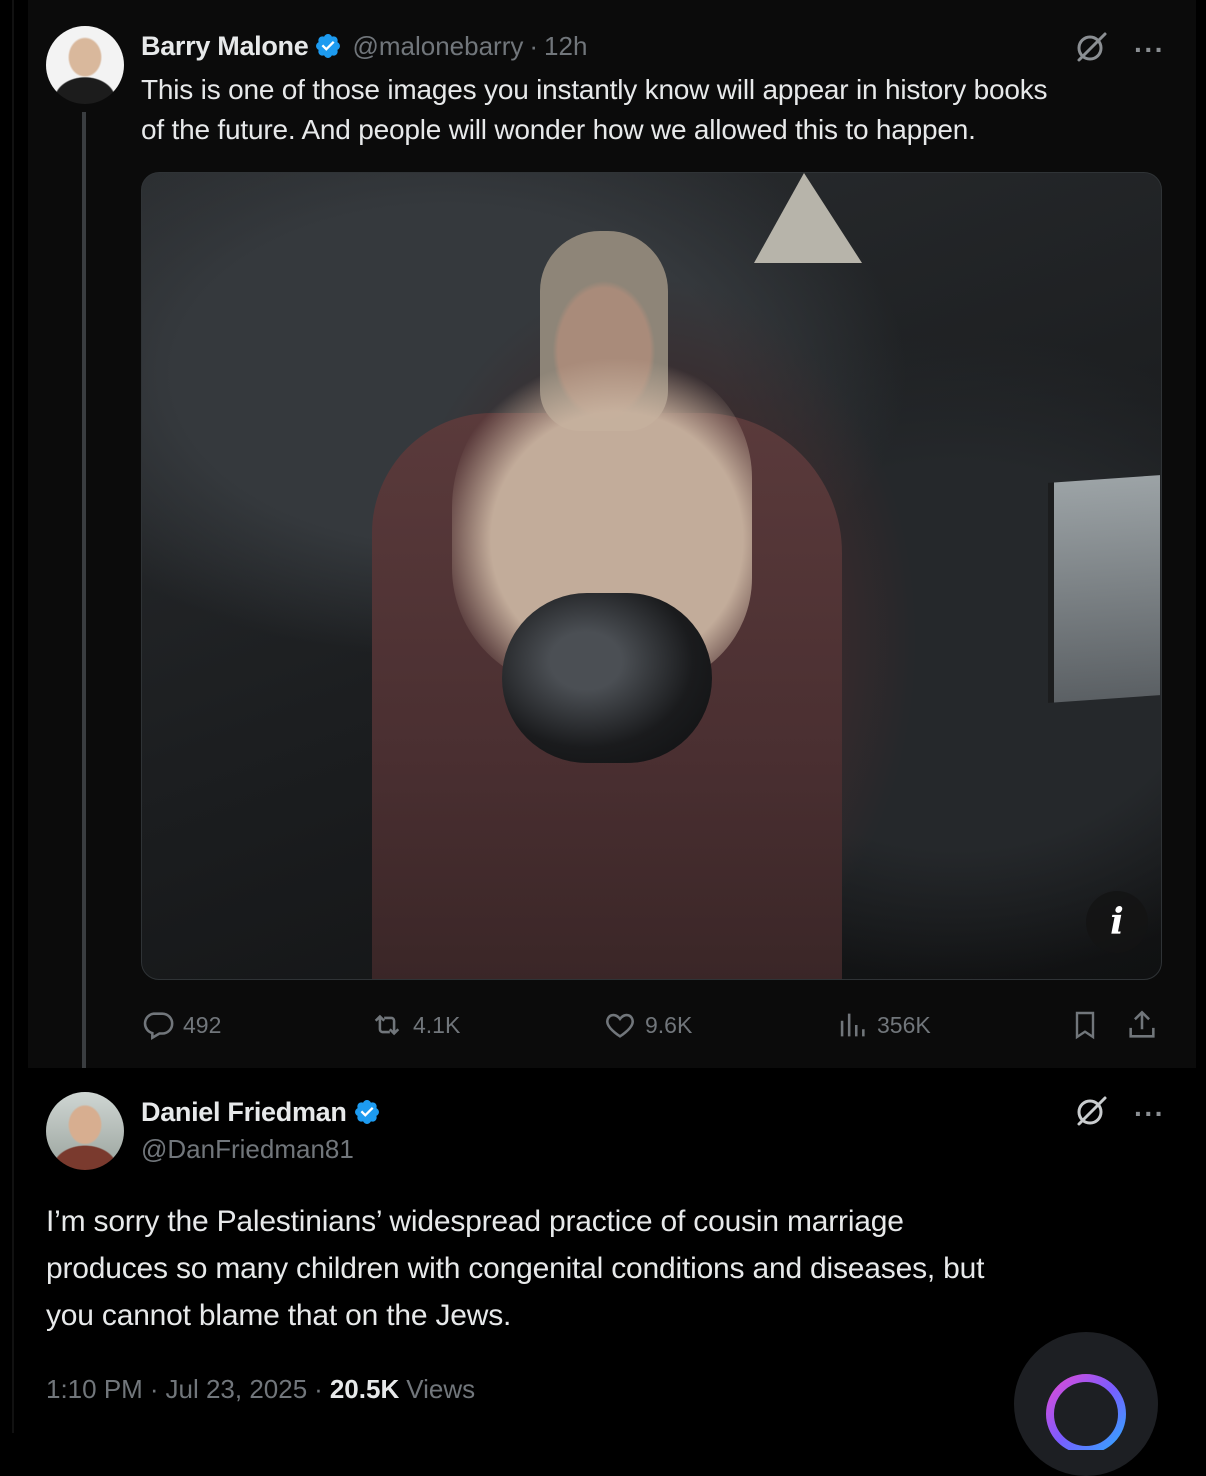 Image resolution: width=1206 pixels, height=1476 pixels. Describe the element at coordinates (669, 1024) in the screenshot. I see `like-count: 9.6K` at that location.